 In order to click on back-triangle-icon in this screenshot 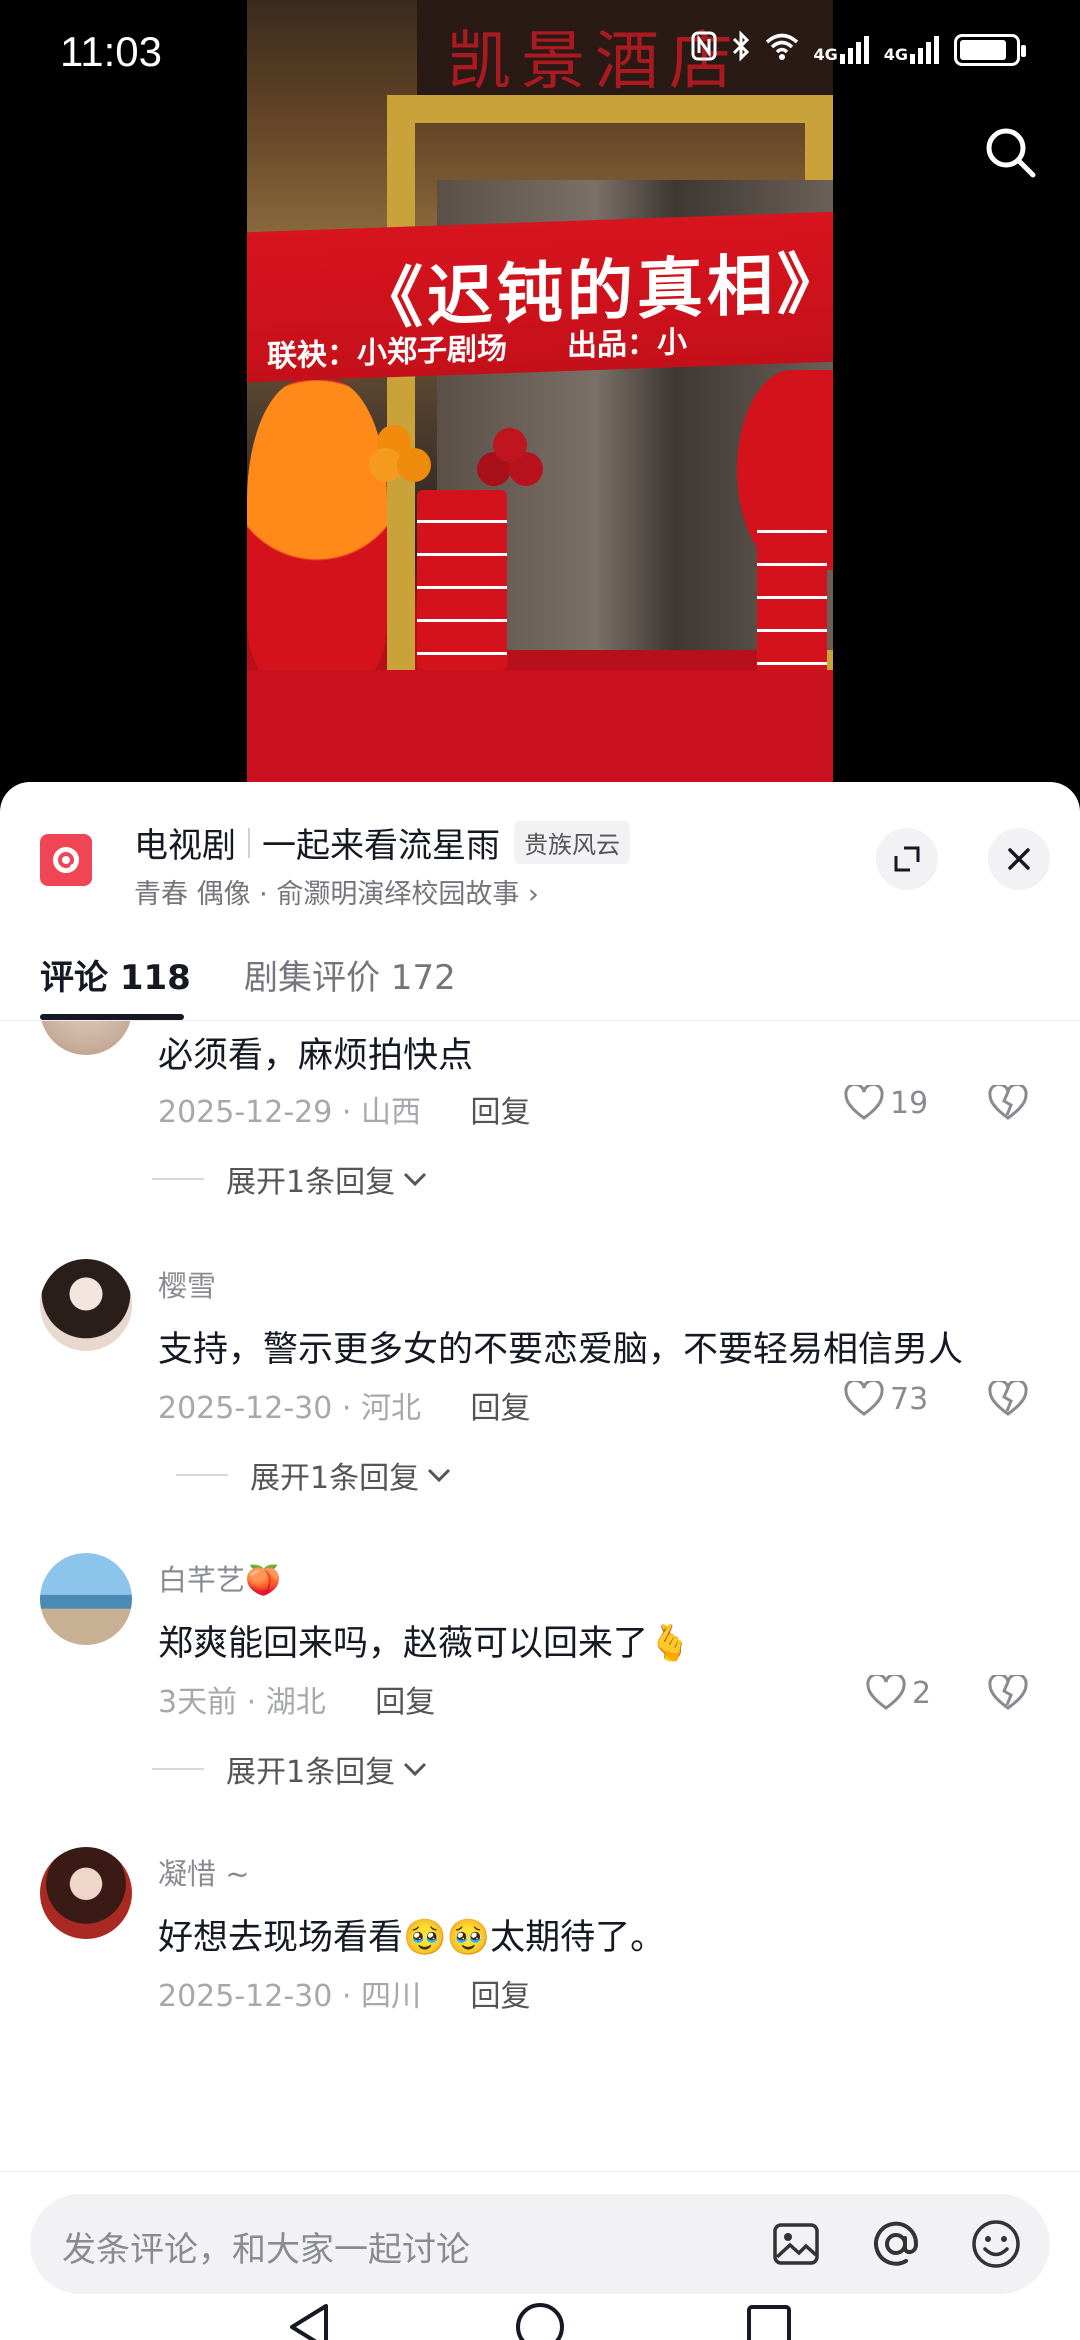, I will do `click(309, 2322)`.